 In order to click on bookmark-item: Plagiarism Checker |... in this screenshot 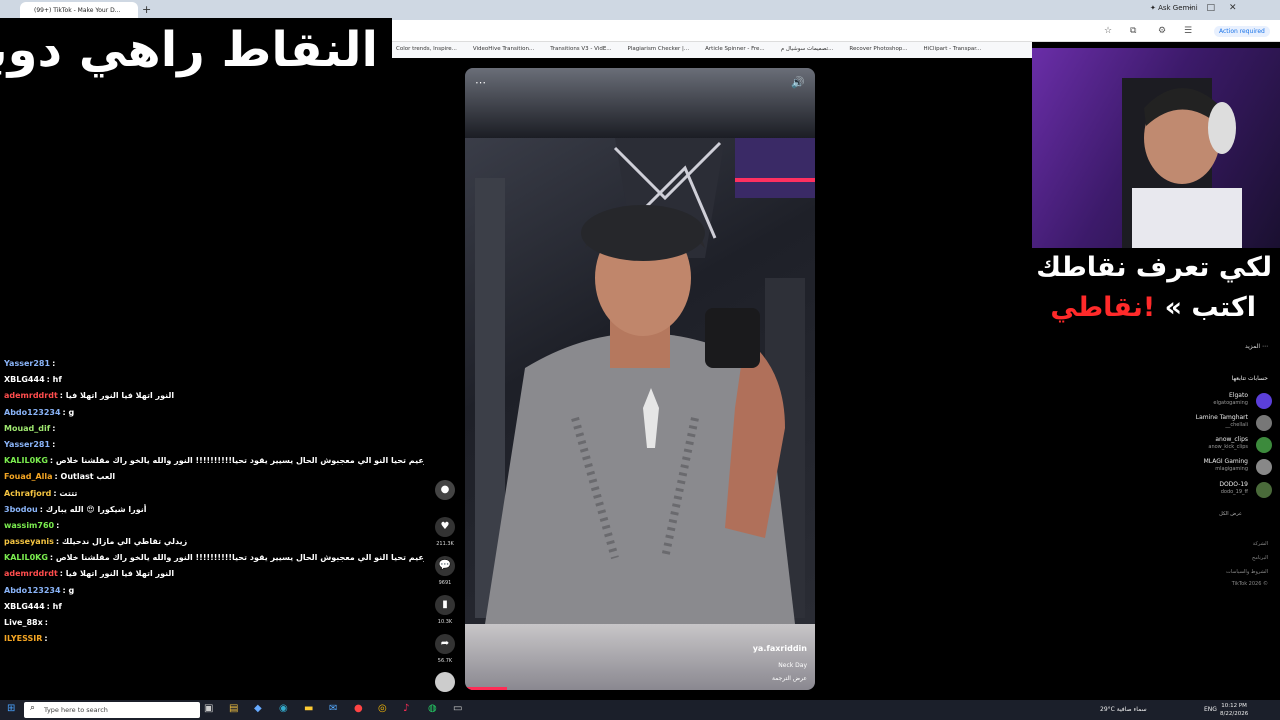, I will do `click(659, 49)`.